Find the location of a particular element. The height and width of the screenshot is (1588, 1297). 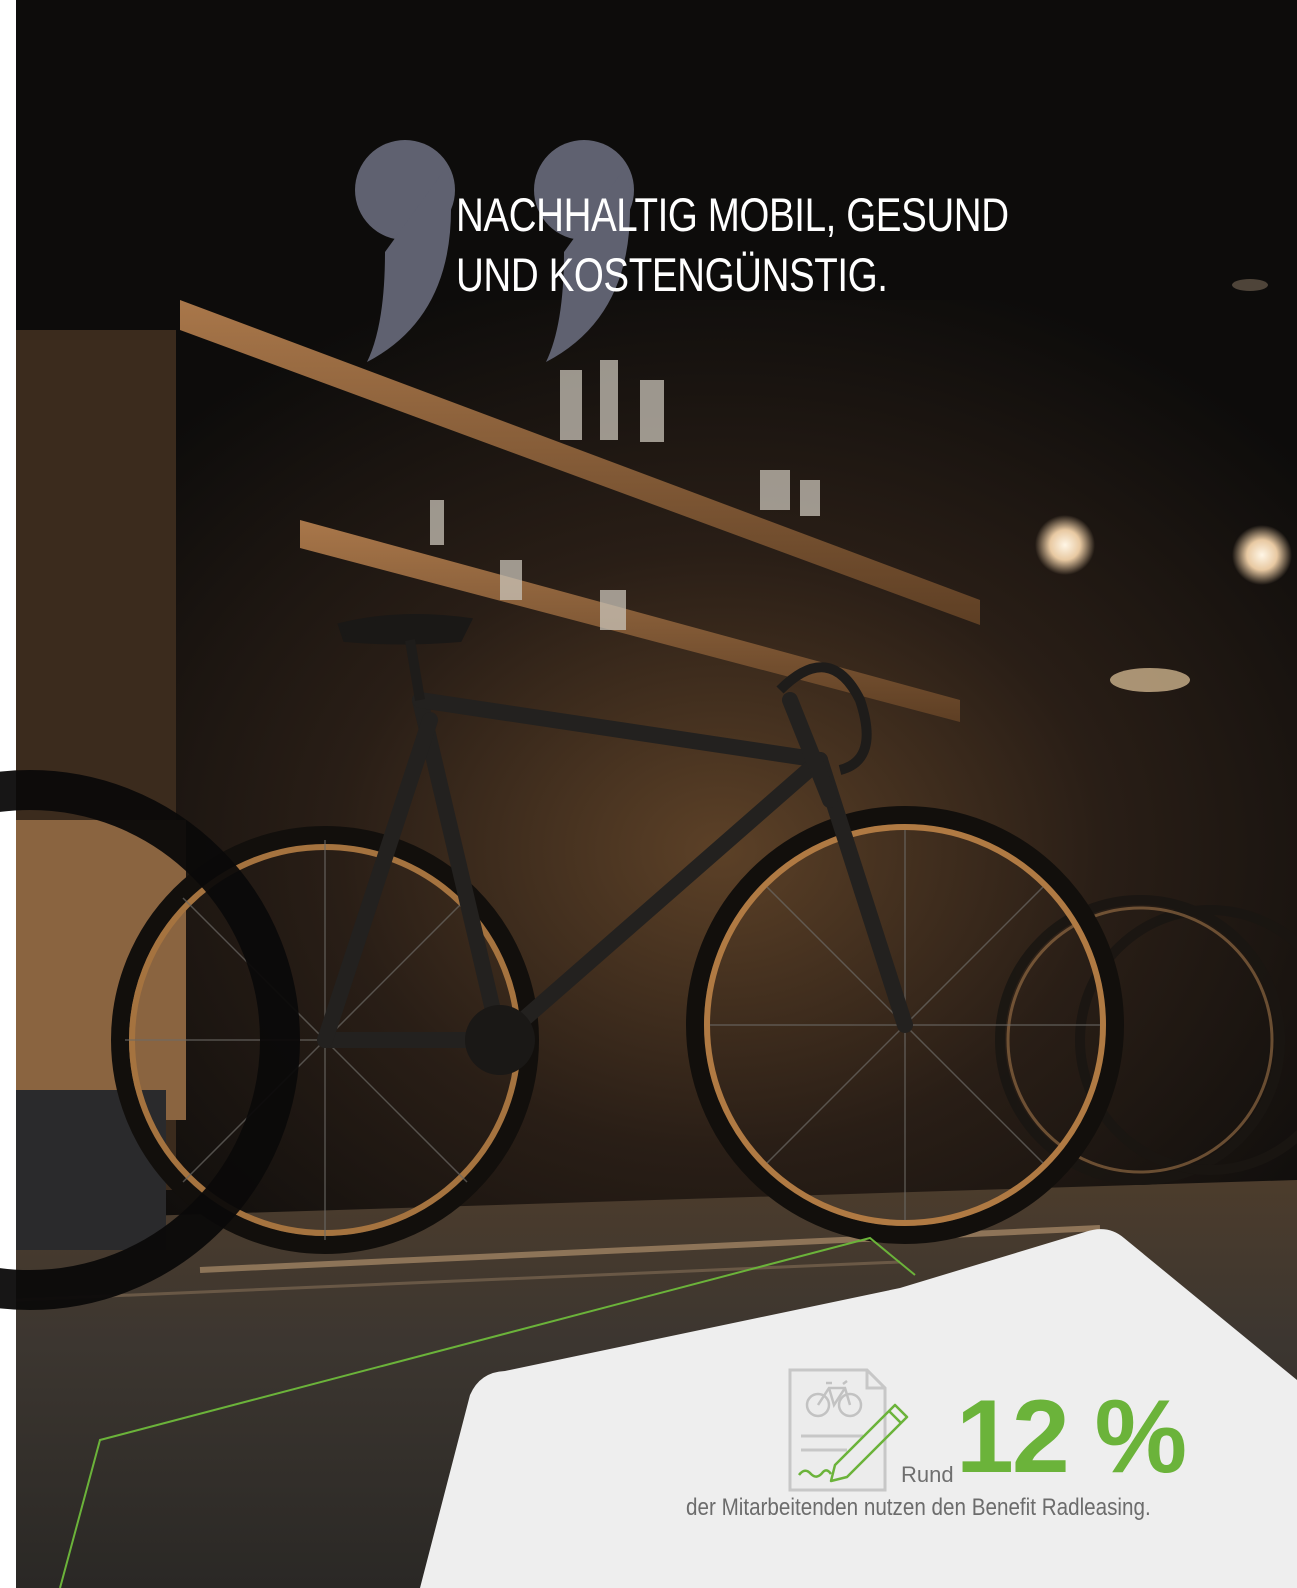

headline-line-2: UND KOSTENGÜNSTIG. is located at coordinates (672, 274).